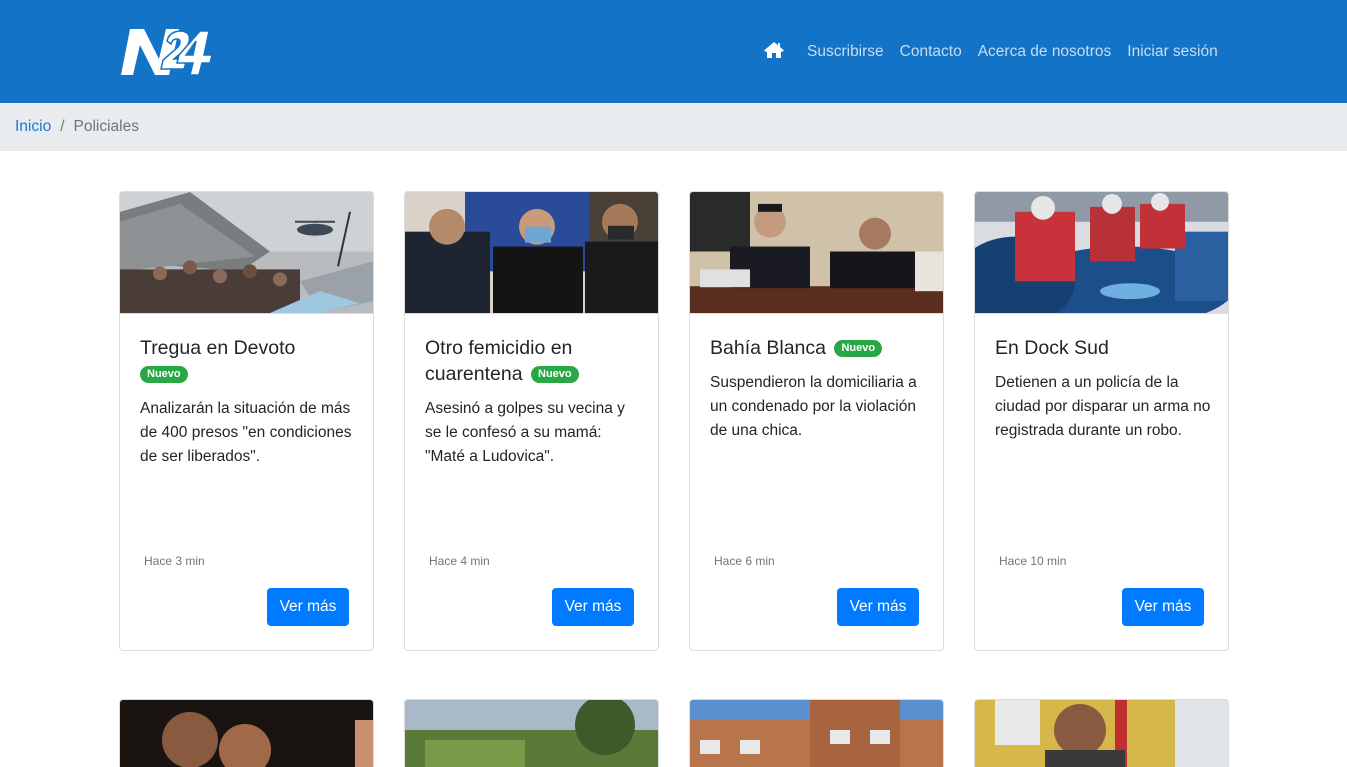 The height and width of the screenshot is (767, 1347). I want to click on card-time: Hace 10 min, so click(1033, 561).